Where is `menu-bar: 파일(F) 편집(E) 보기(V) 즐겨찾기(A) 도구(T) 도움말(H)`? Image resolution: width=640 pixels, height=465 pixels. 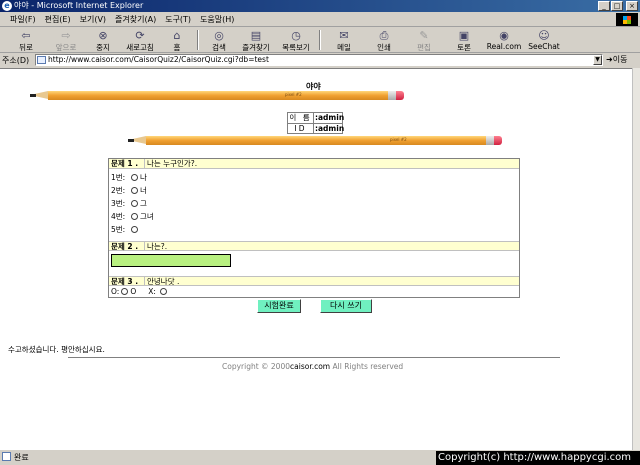
menu-bar: 파일(F) 편집(E) 보기(V) 즐겨찾기(A) 도구(T) 도움말(H) is located at coordinates (320, 19).